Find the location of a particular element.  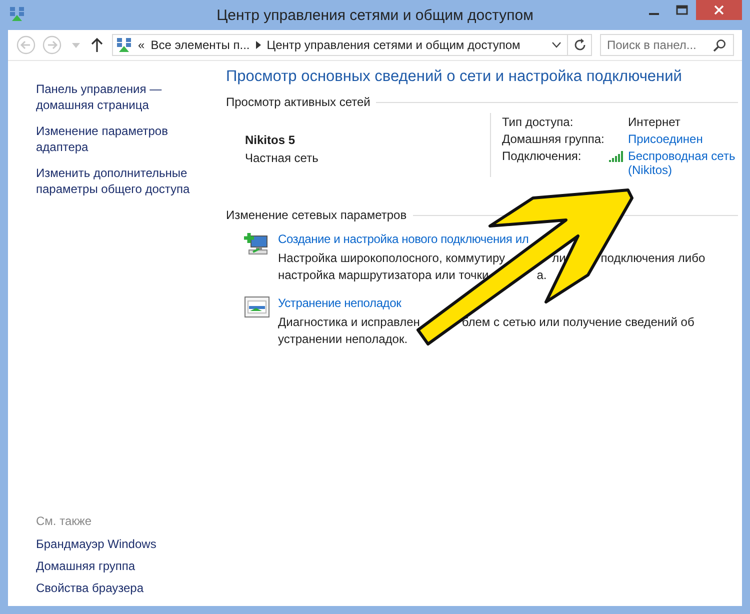

close-icon is located at coordinates (719, 10).